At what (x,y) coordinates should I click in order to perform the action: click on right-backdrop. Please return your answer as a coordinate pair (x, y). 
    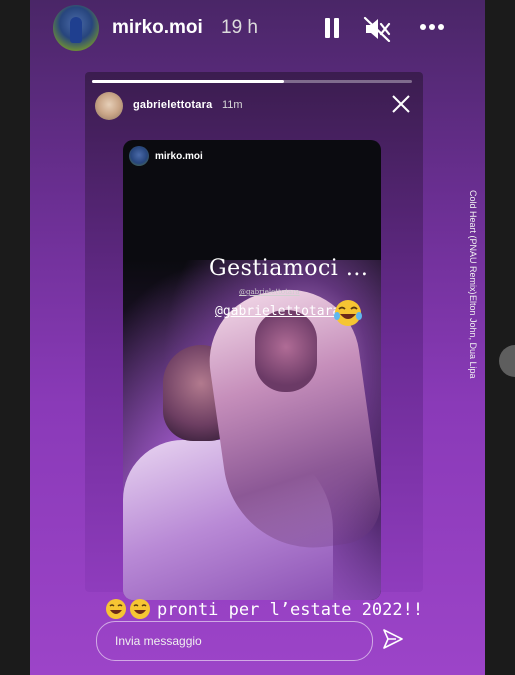
    Looking at the image, I should click on (500, 337).